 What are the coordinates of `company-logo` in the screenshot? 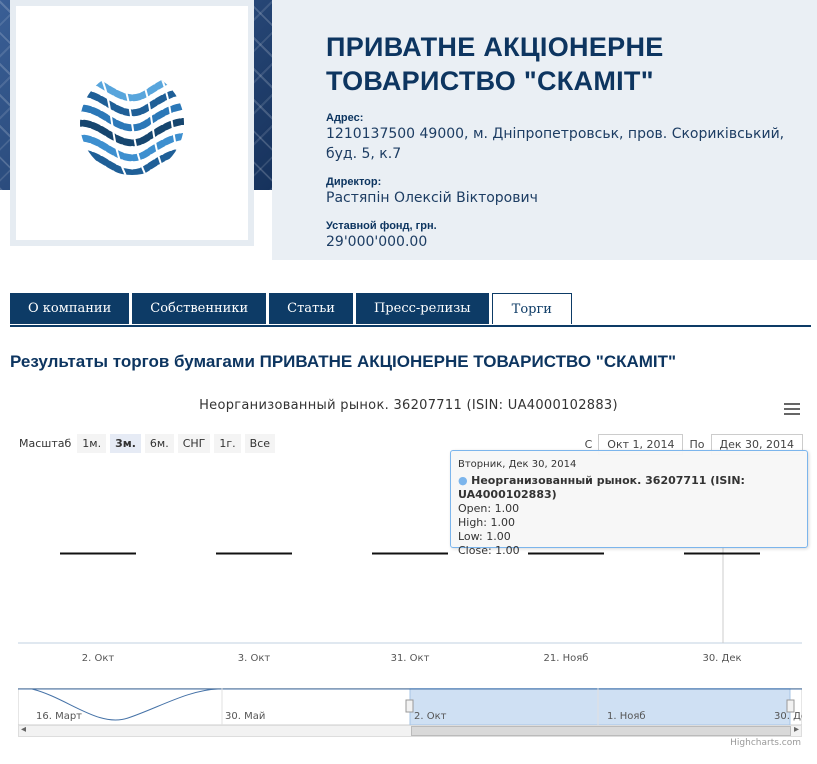 It's located at (132, 123).